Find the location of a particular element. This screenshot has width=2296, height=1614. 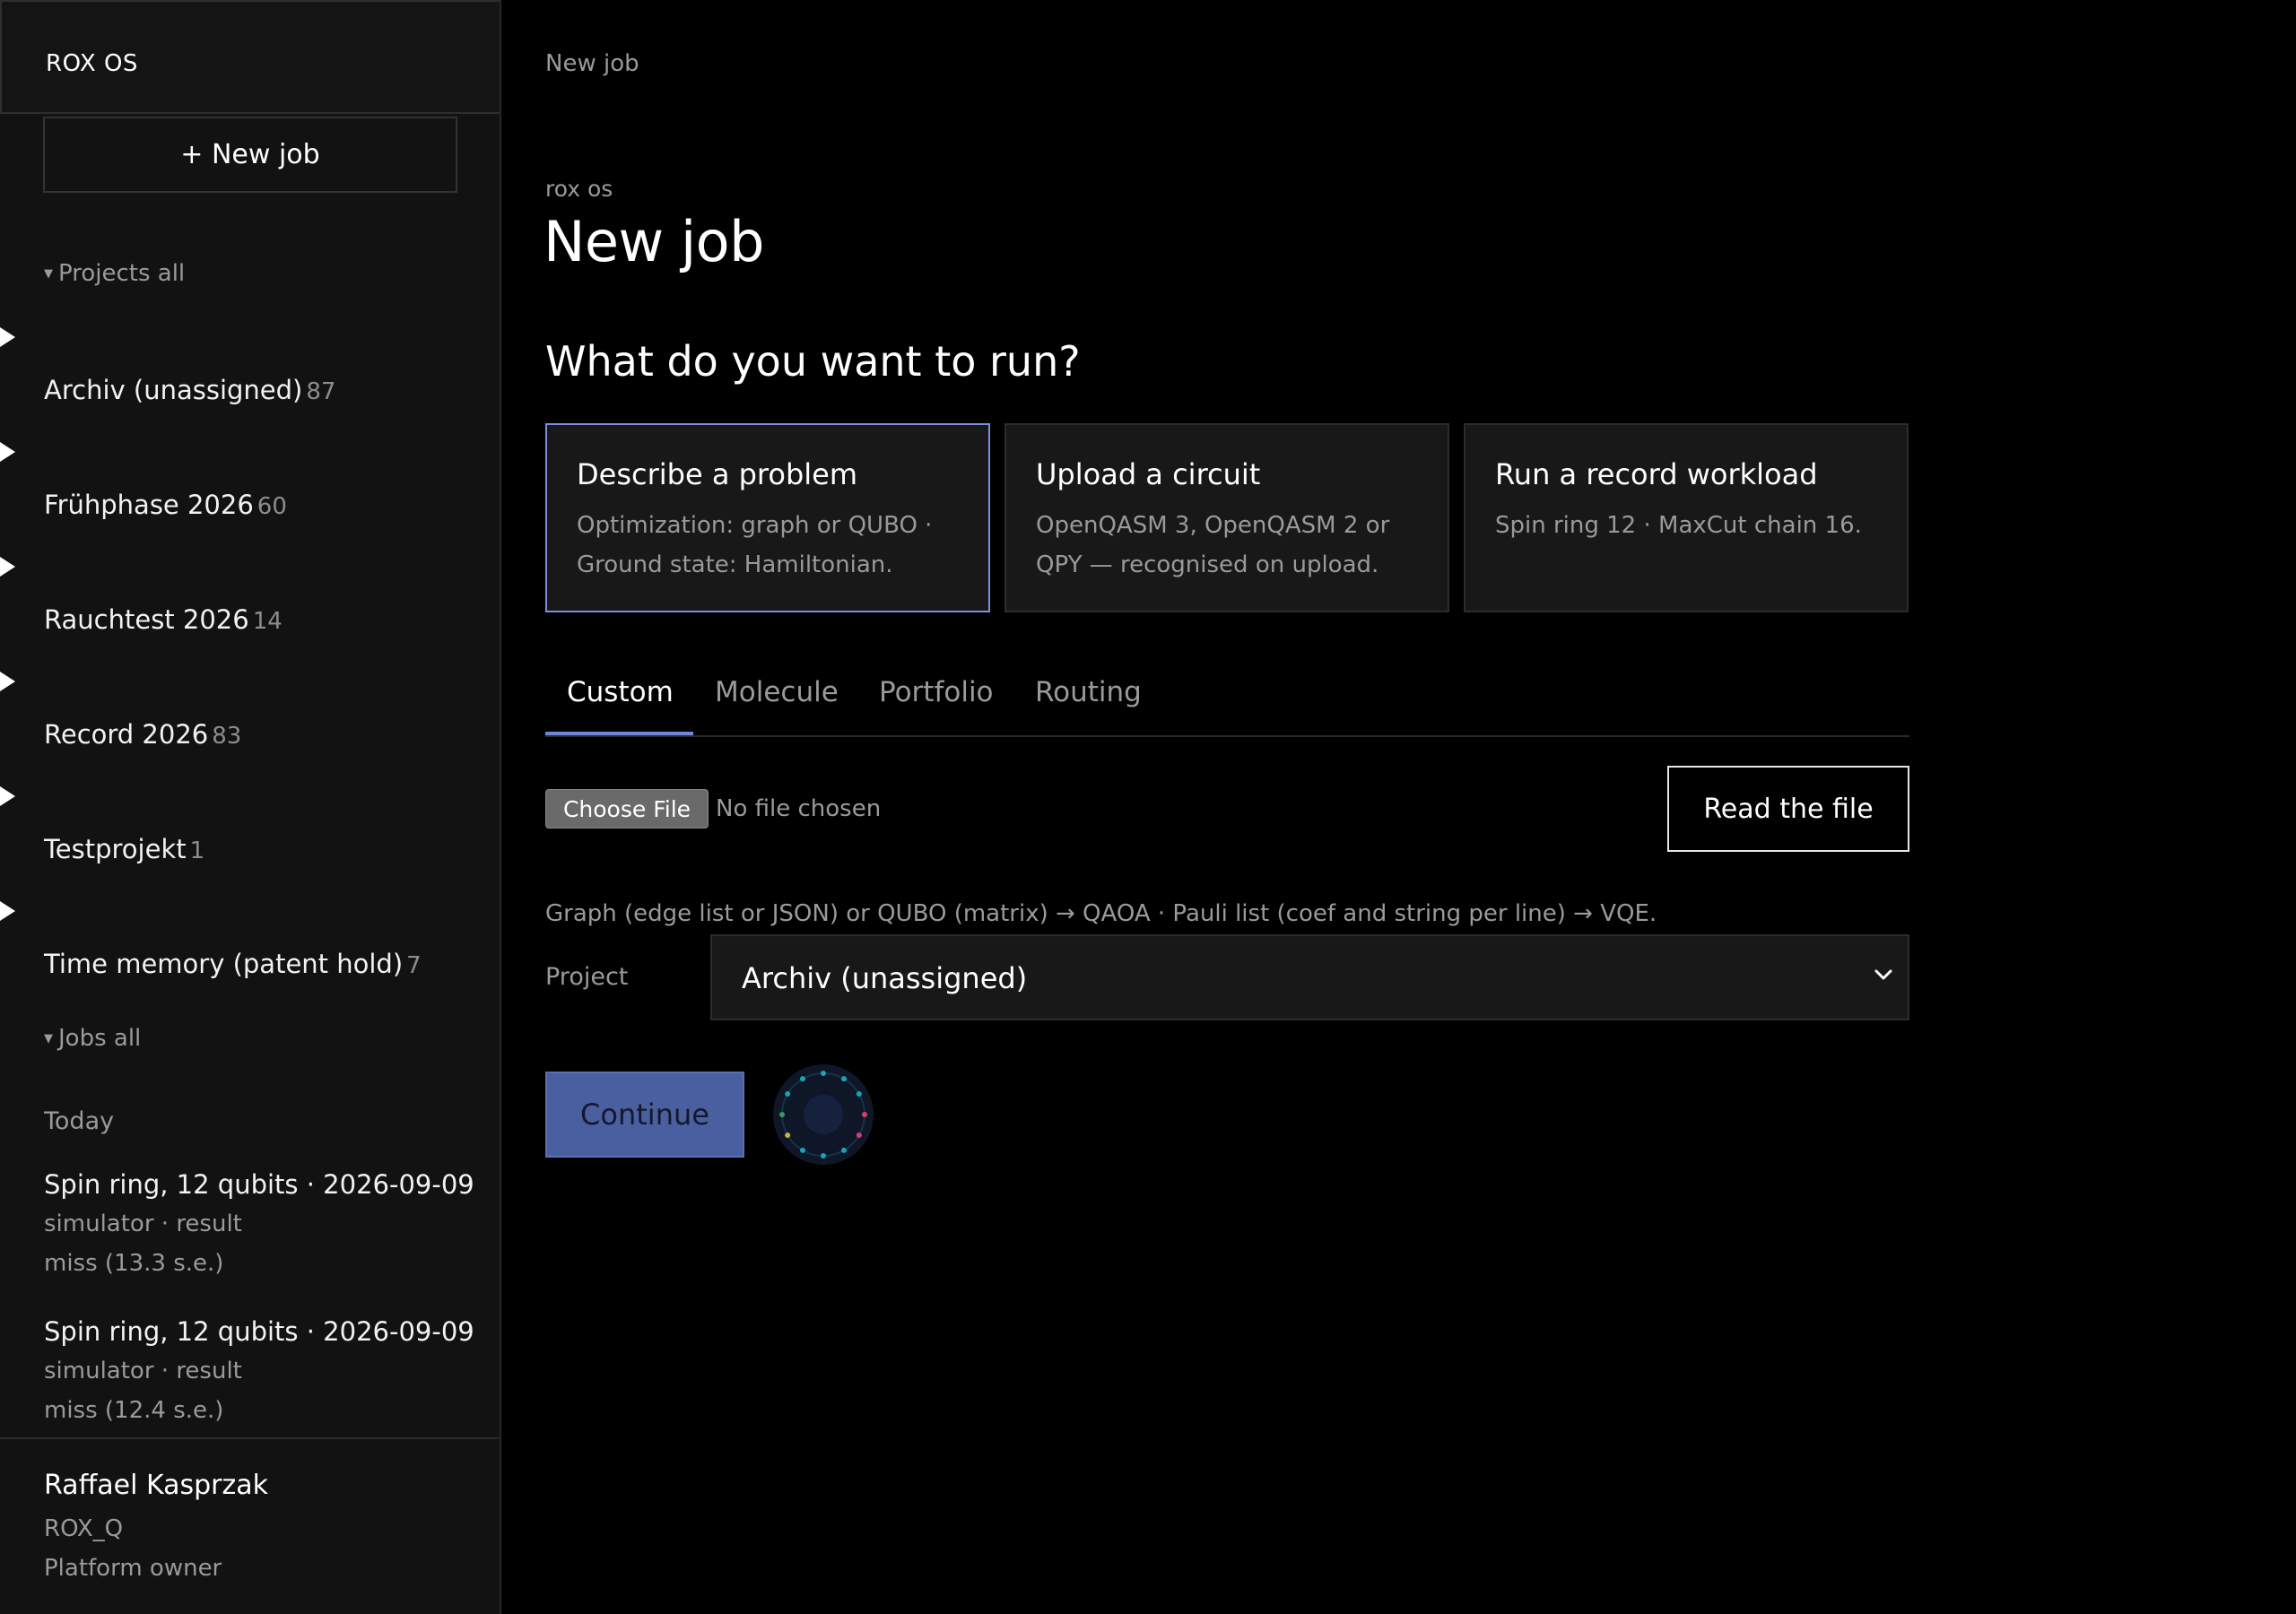

sidebar-project-item: Testprojekt 1 is located at coordinates (124, 849).